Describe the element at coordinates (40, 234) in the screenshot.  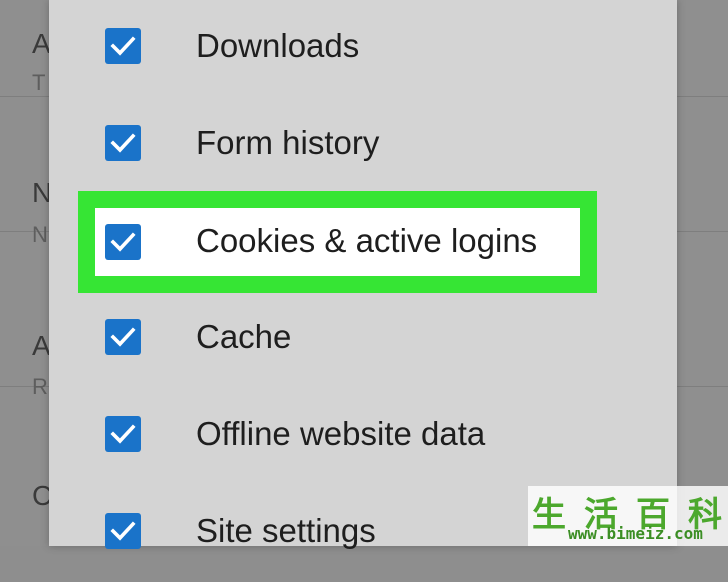
I see `background-item-subtitle: N` at that location.